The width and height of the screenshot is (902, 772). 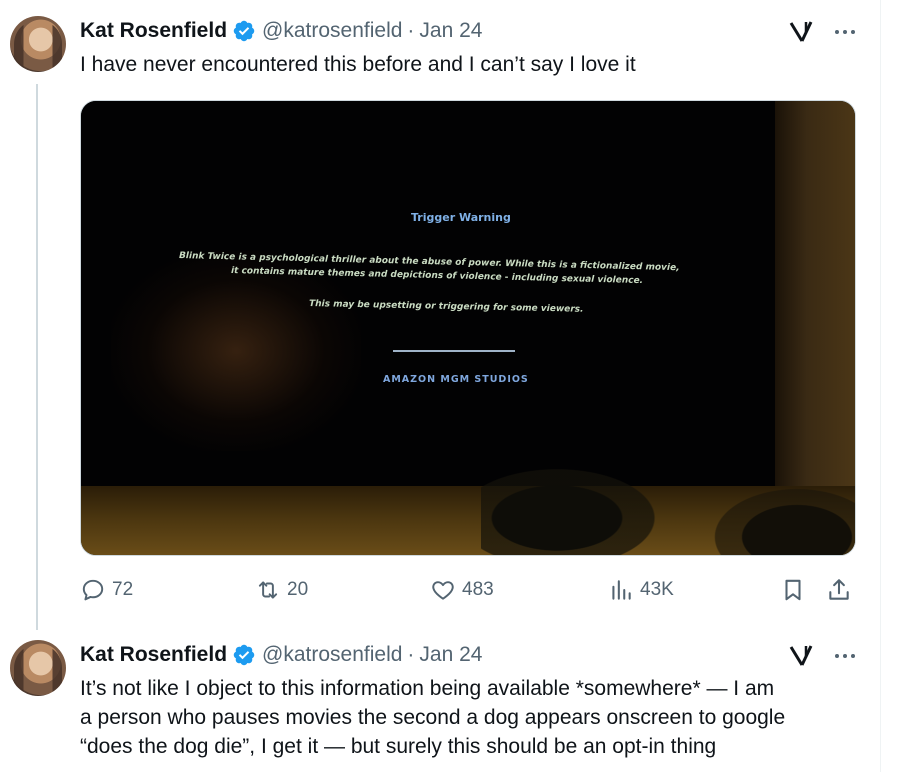 What do you see at coordinates (880, 386) in the screenshot?
I see `column-border` at bounding box center [880, 386].